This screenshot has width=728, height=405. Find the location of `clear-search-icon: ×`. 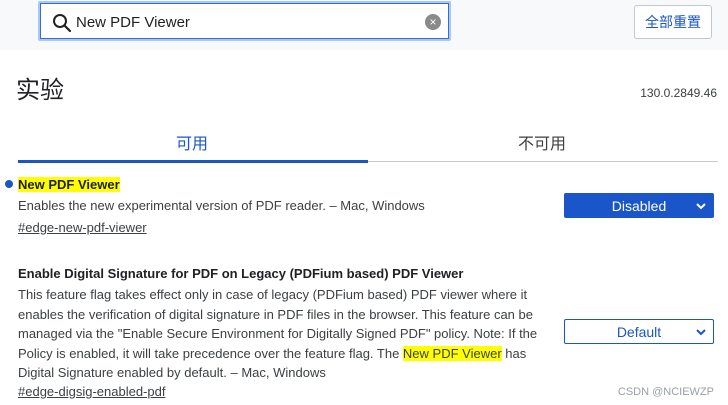

clear-search-icon: × is located at coordinates (433, 22).